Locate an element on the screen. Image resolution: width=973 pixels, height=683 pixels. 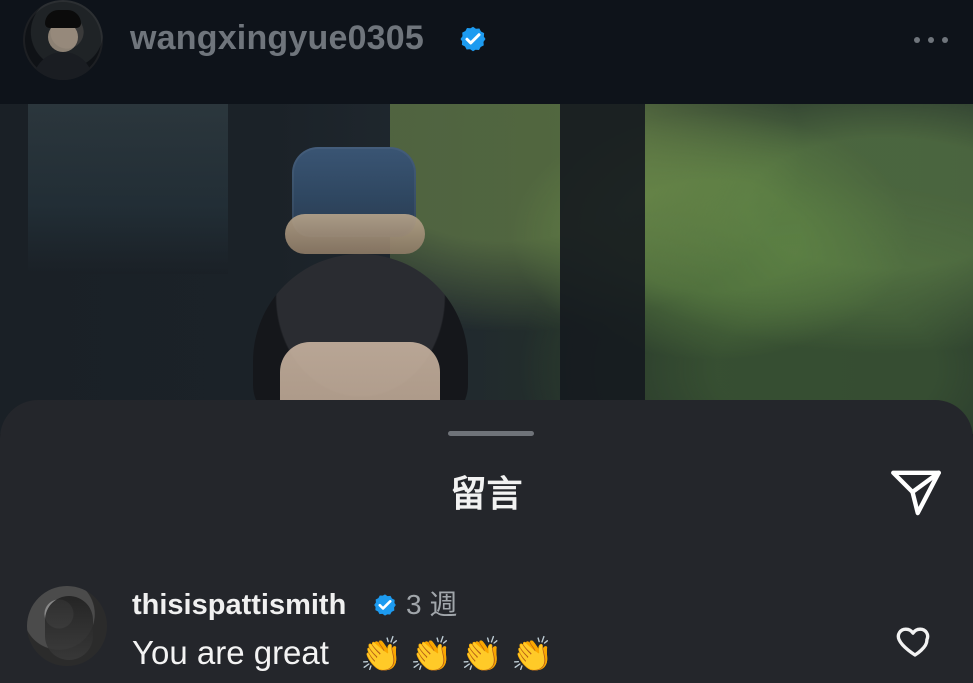
commenter-avatar is located at coordinates (67, 626).